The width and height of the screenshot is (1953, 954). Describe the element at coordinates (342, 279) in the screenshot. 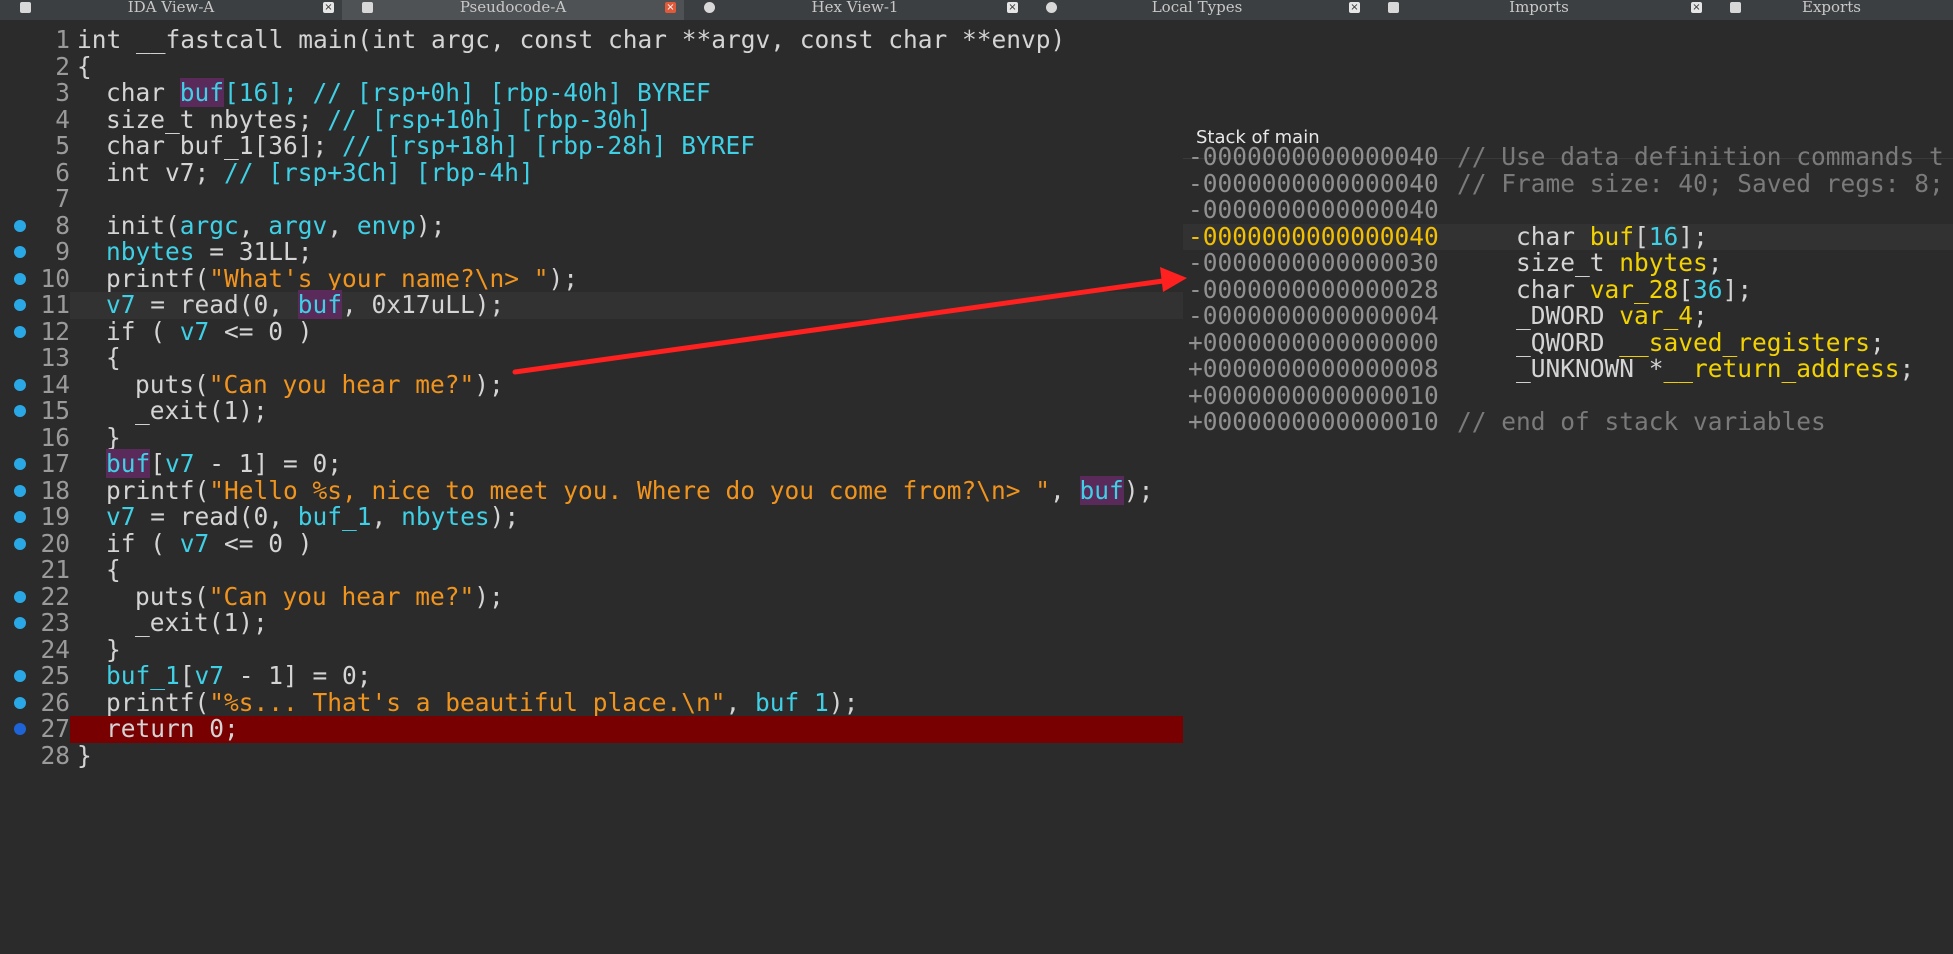

I see `code-text: printf("What's your name?\n> ");` at that location.